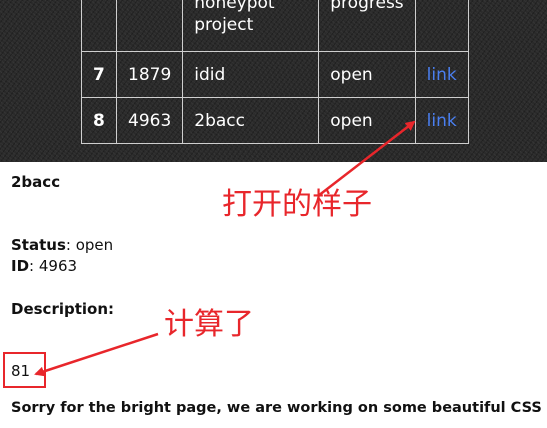  What do you see at coordinates (24, 370) in the screenshot?
I see `annotation-highlight-box` at bounding box center [24, 370].